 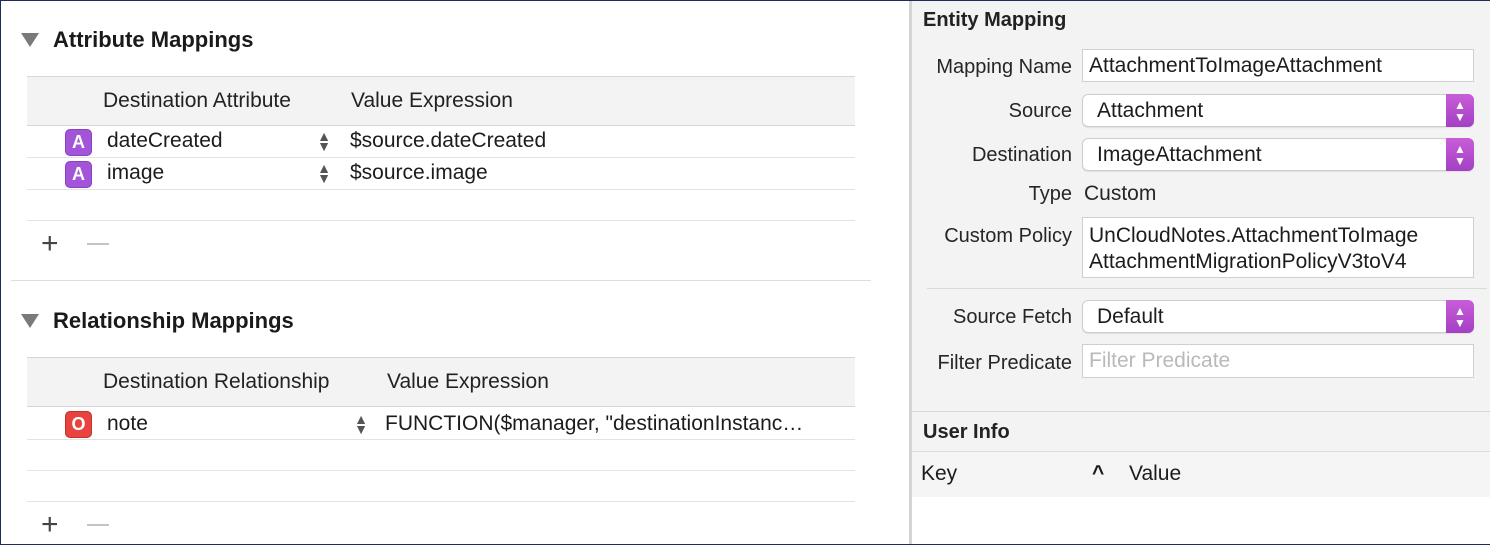 I want to click on add-attribute-button: +, so click(x=50, y=244).